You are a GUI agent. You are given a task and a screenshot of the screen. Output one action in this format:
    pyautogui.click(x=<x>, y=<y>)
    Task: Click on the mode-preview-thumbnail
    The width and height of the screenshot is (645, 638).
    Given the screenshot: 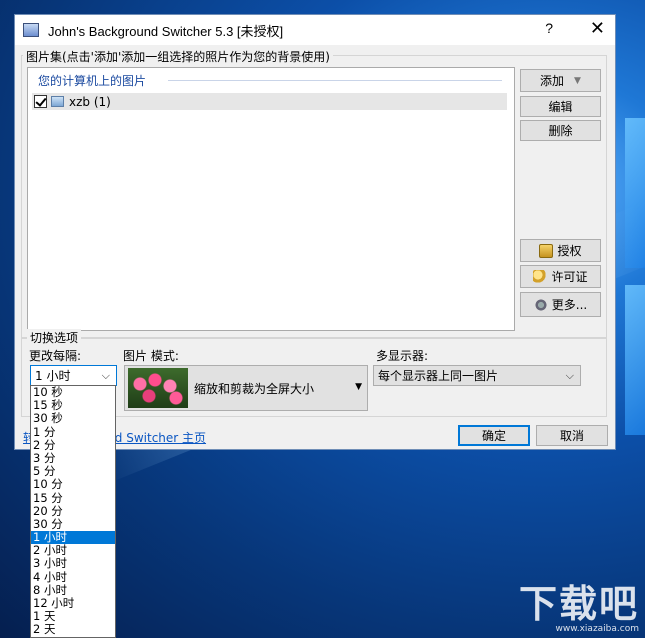 What is the action you would take?
    pyautogui.click(x=158, y=388)
    